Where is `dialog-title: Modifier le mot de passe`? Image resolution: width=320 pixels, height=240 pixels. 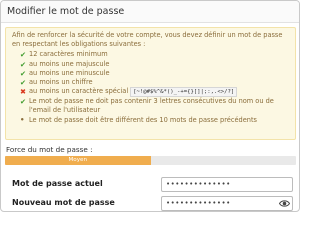
dialog-title: Modifier le mot de passe is located at coordinates (150, 12).